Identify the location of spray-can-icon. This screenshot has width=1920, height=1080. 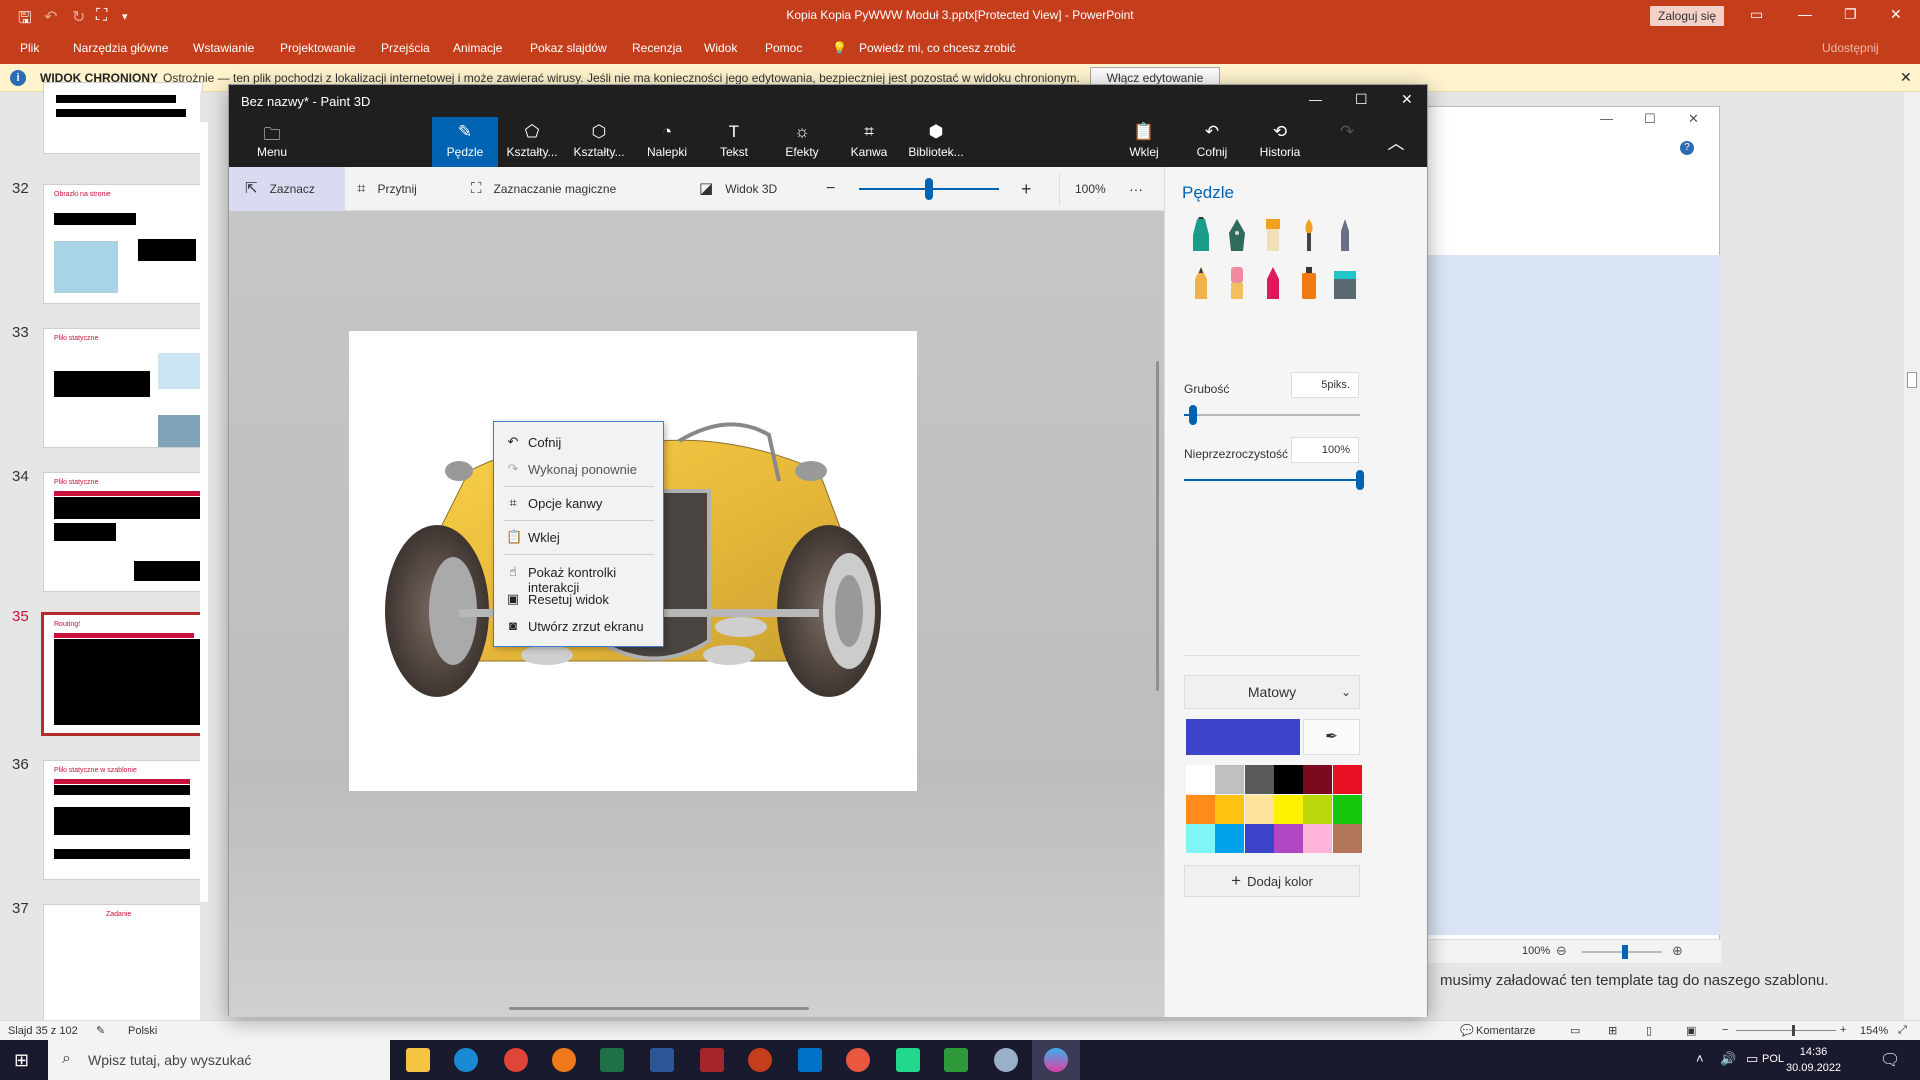
(1309, 283).